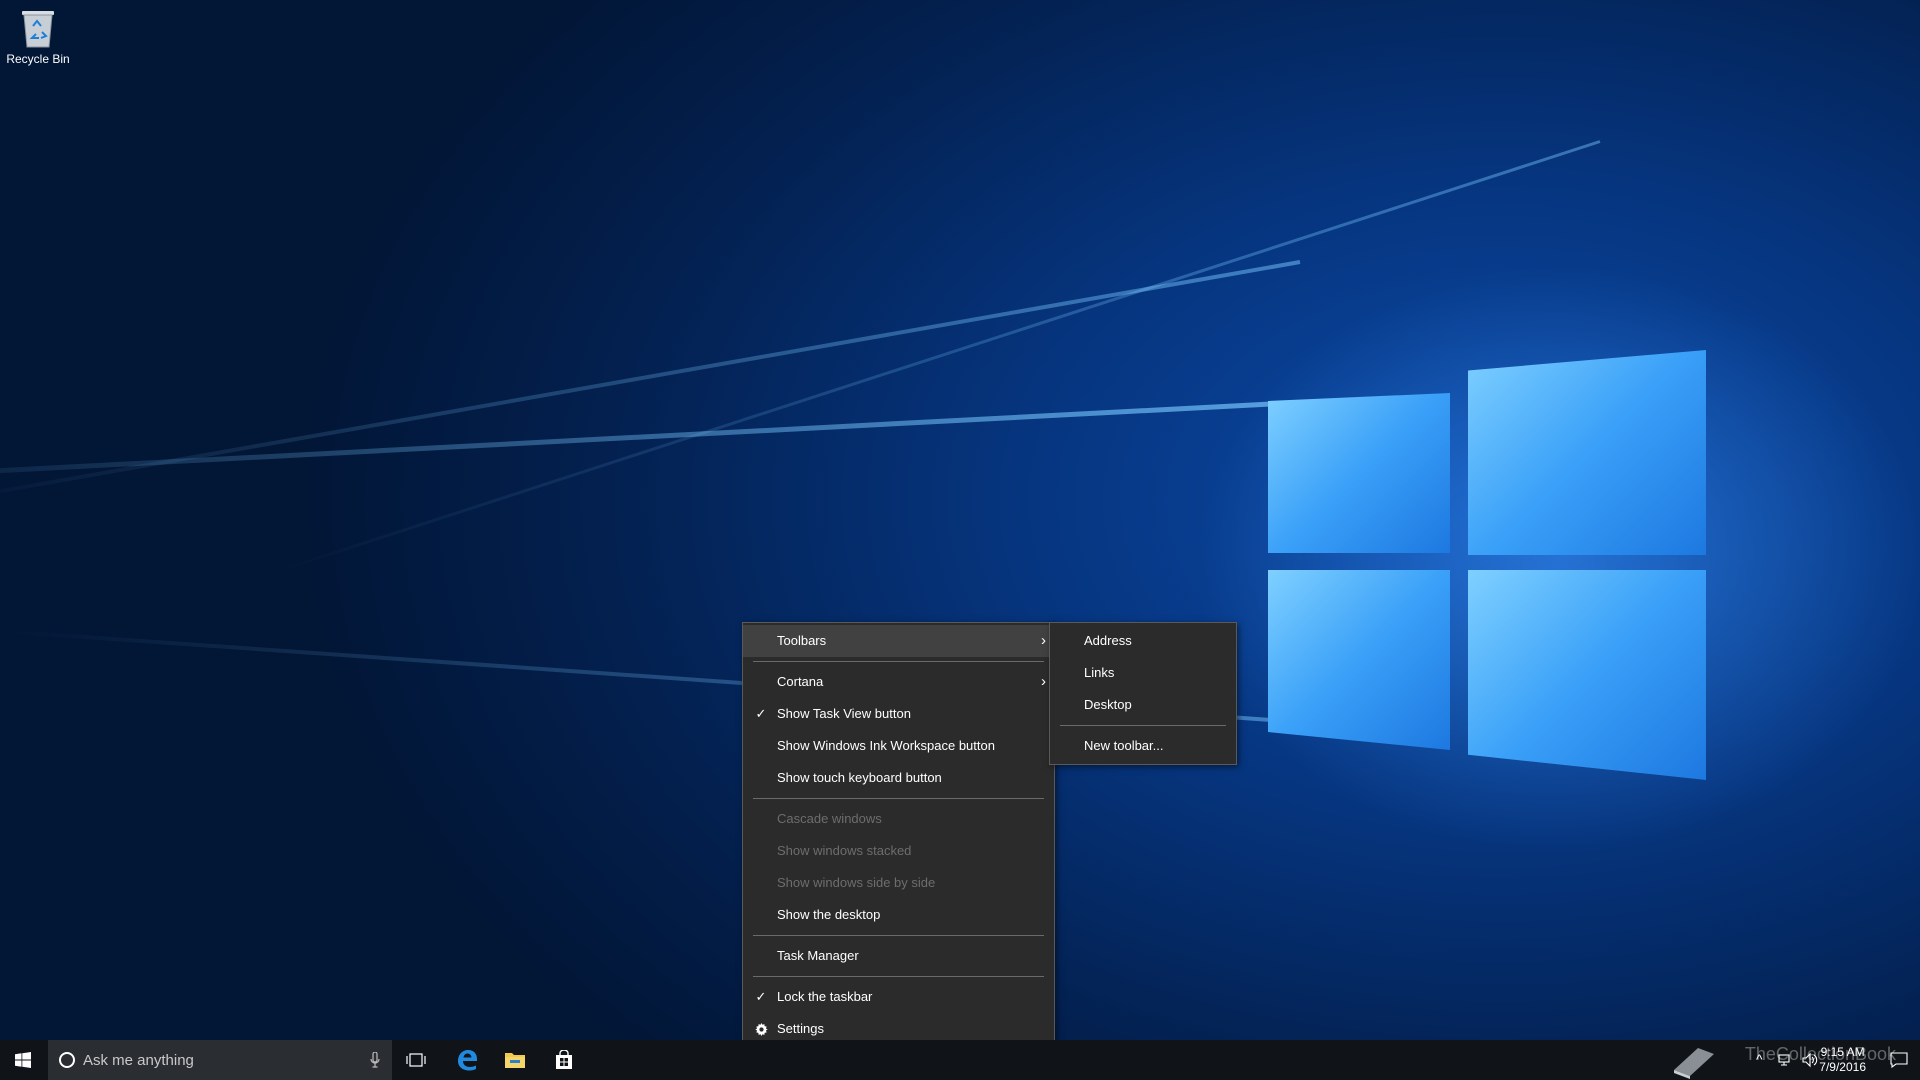  I want to click on menu-item-label: Desktop, so click(1108, 704).